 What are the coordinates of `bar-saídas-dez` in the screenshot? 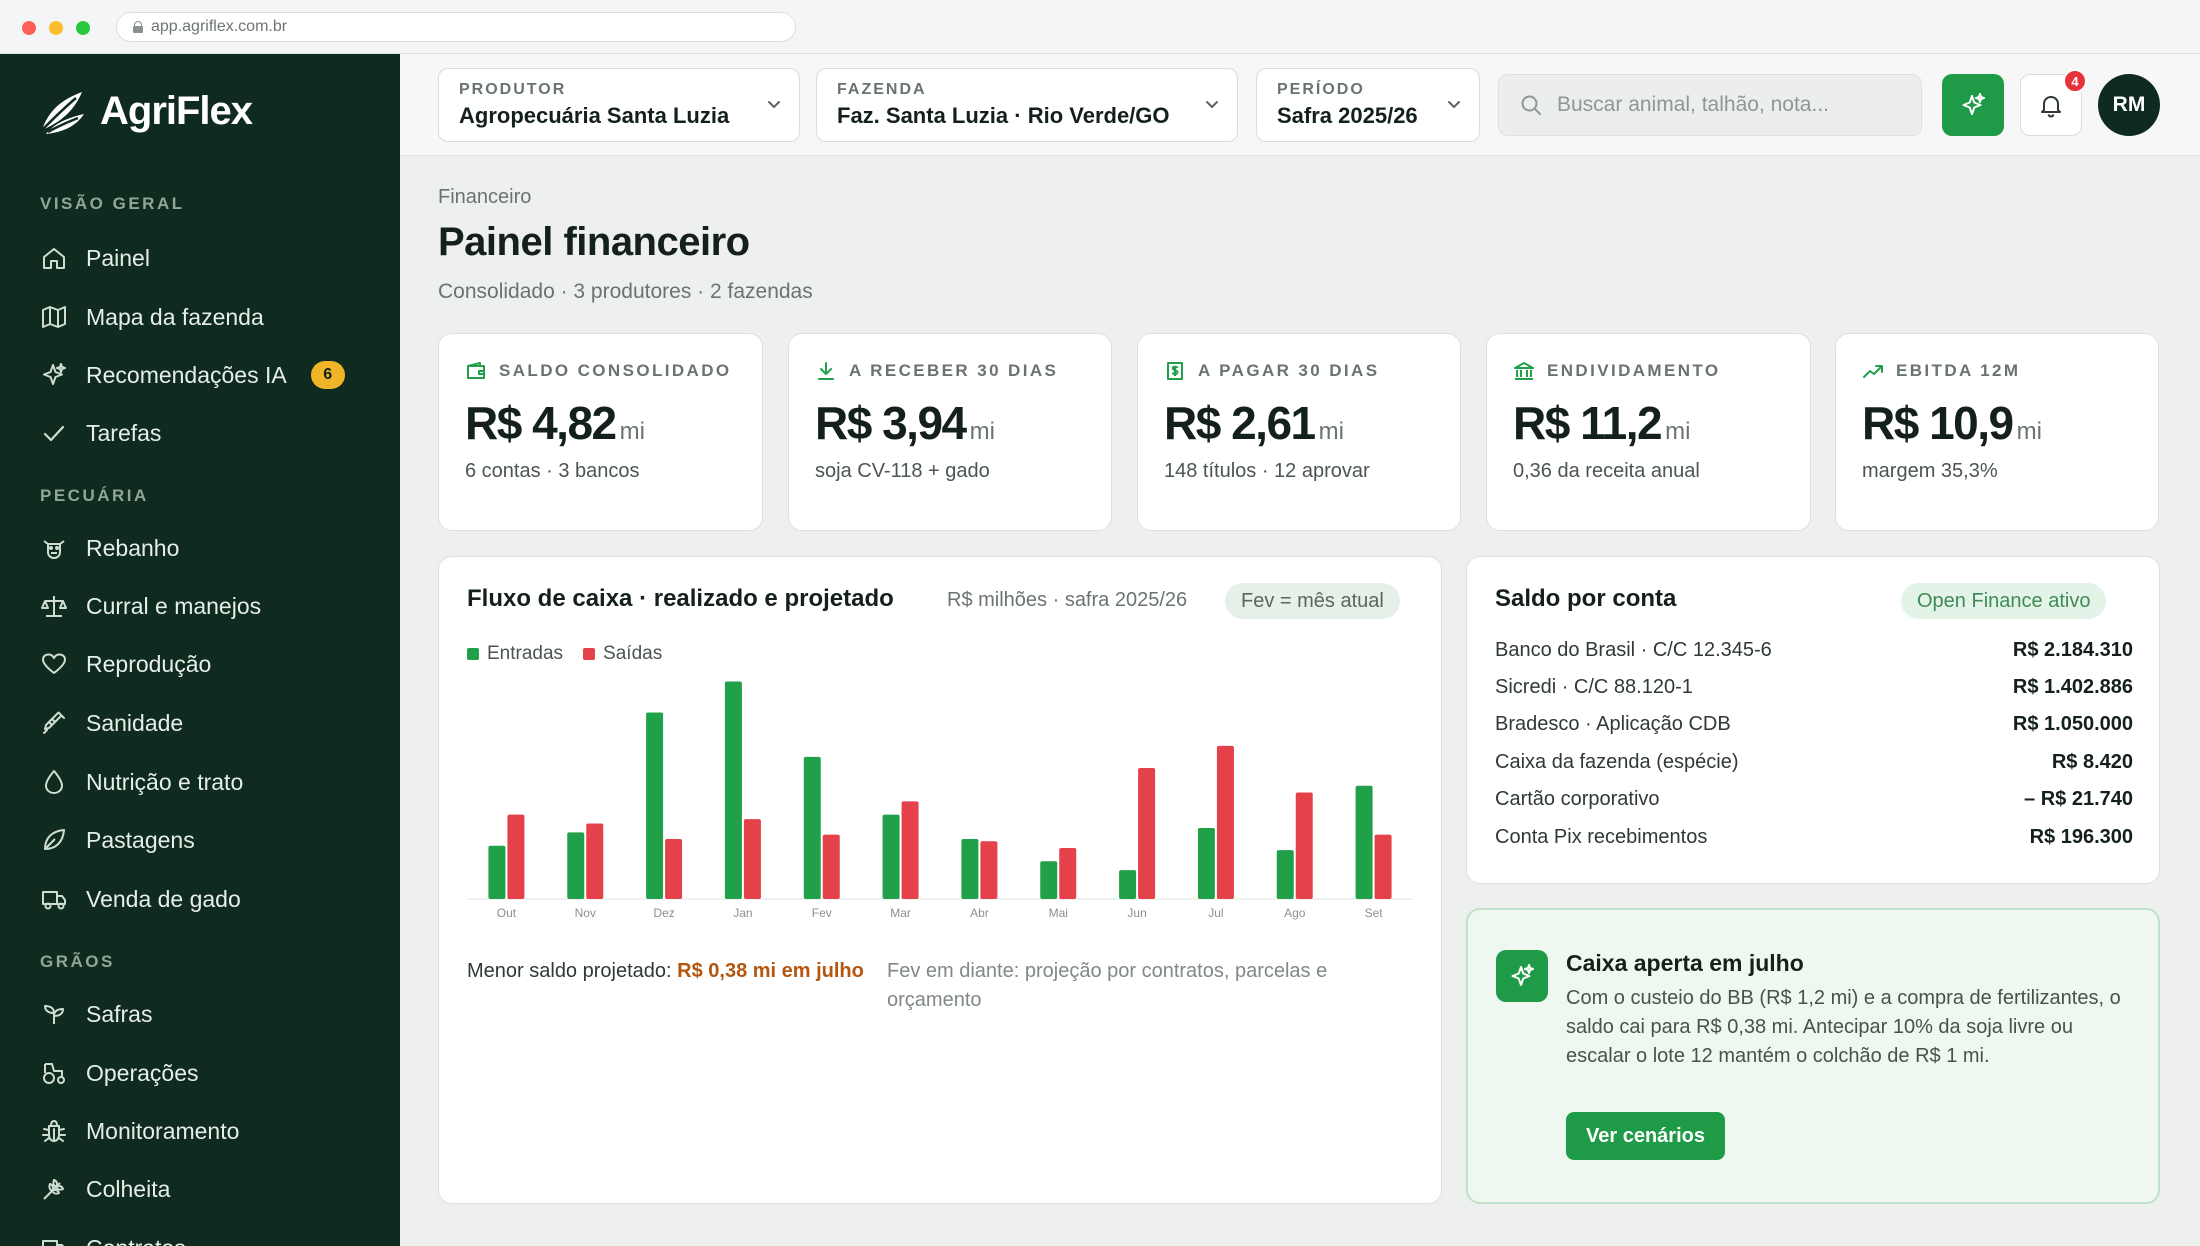 It's located at (674, 869).